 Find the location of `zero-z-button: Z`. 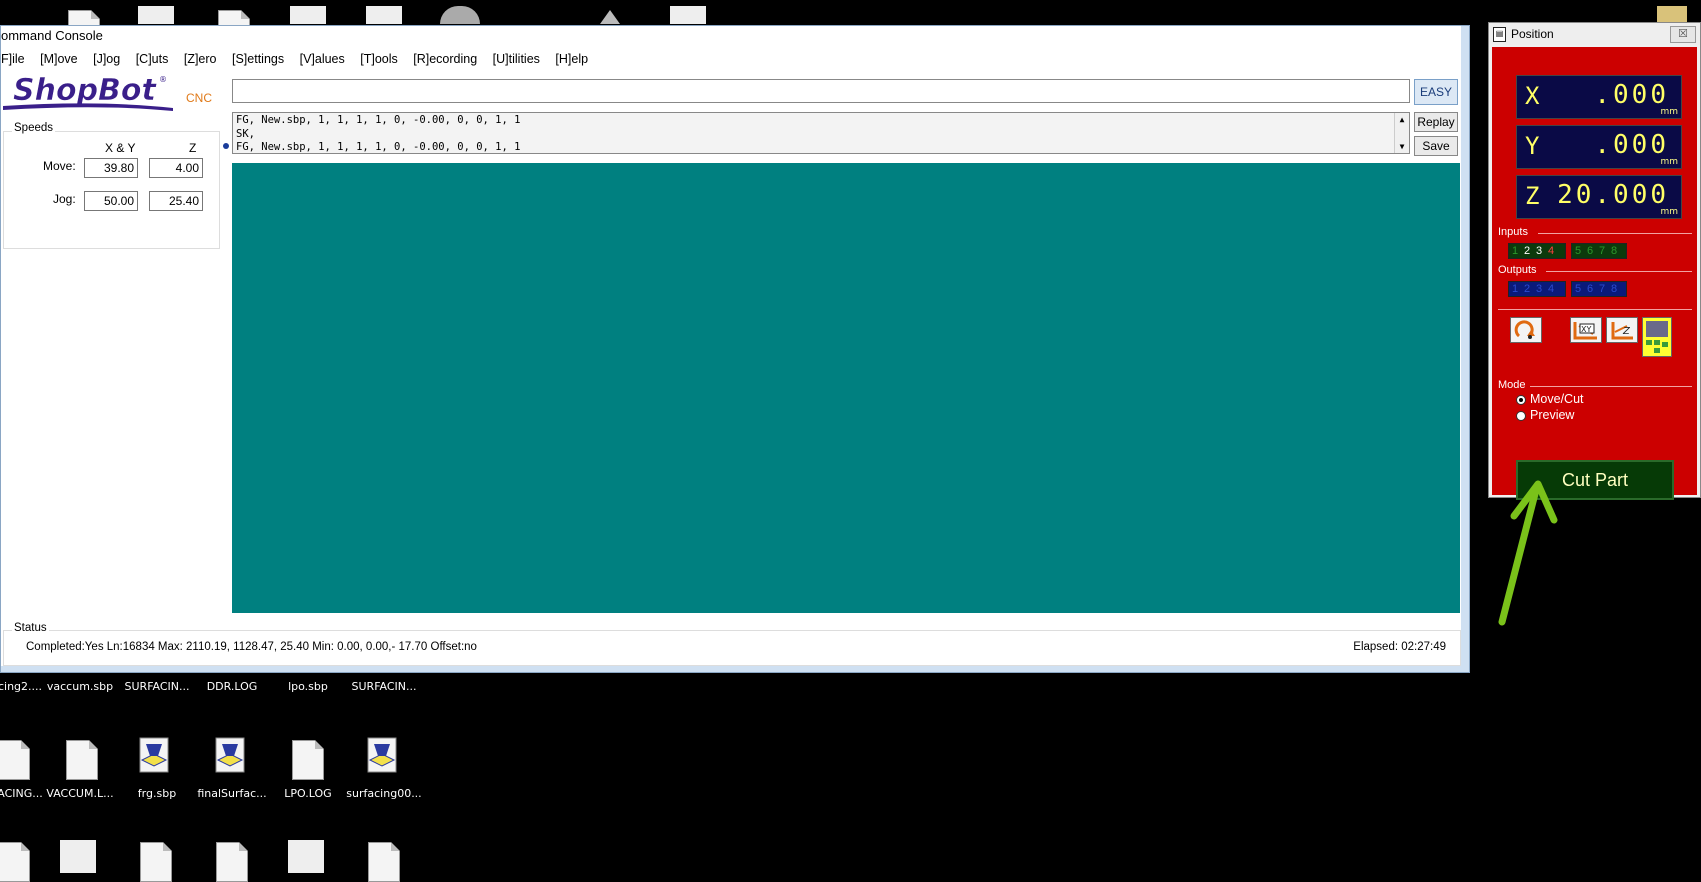

zero-z-button: Z is located at coordinates (1622, 330).